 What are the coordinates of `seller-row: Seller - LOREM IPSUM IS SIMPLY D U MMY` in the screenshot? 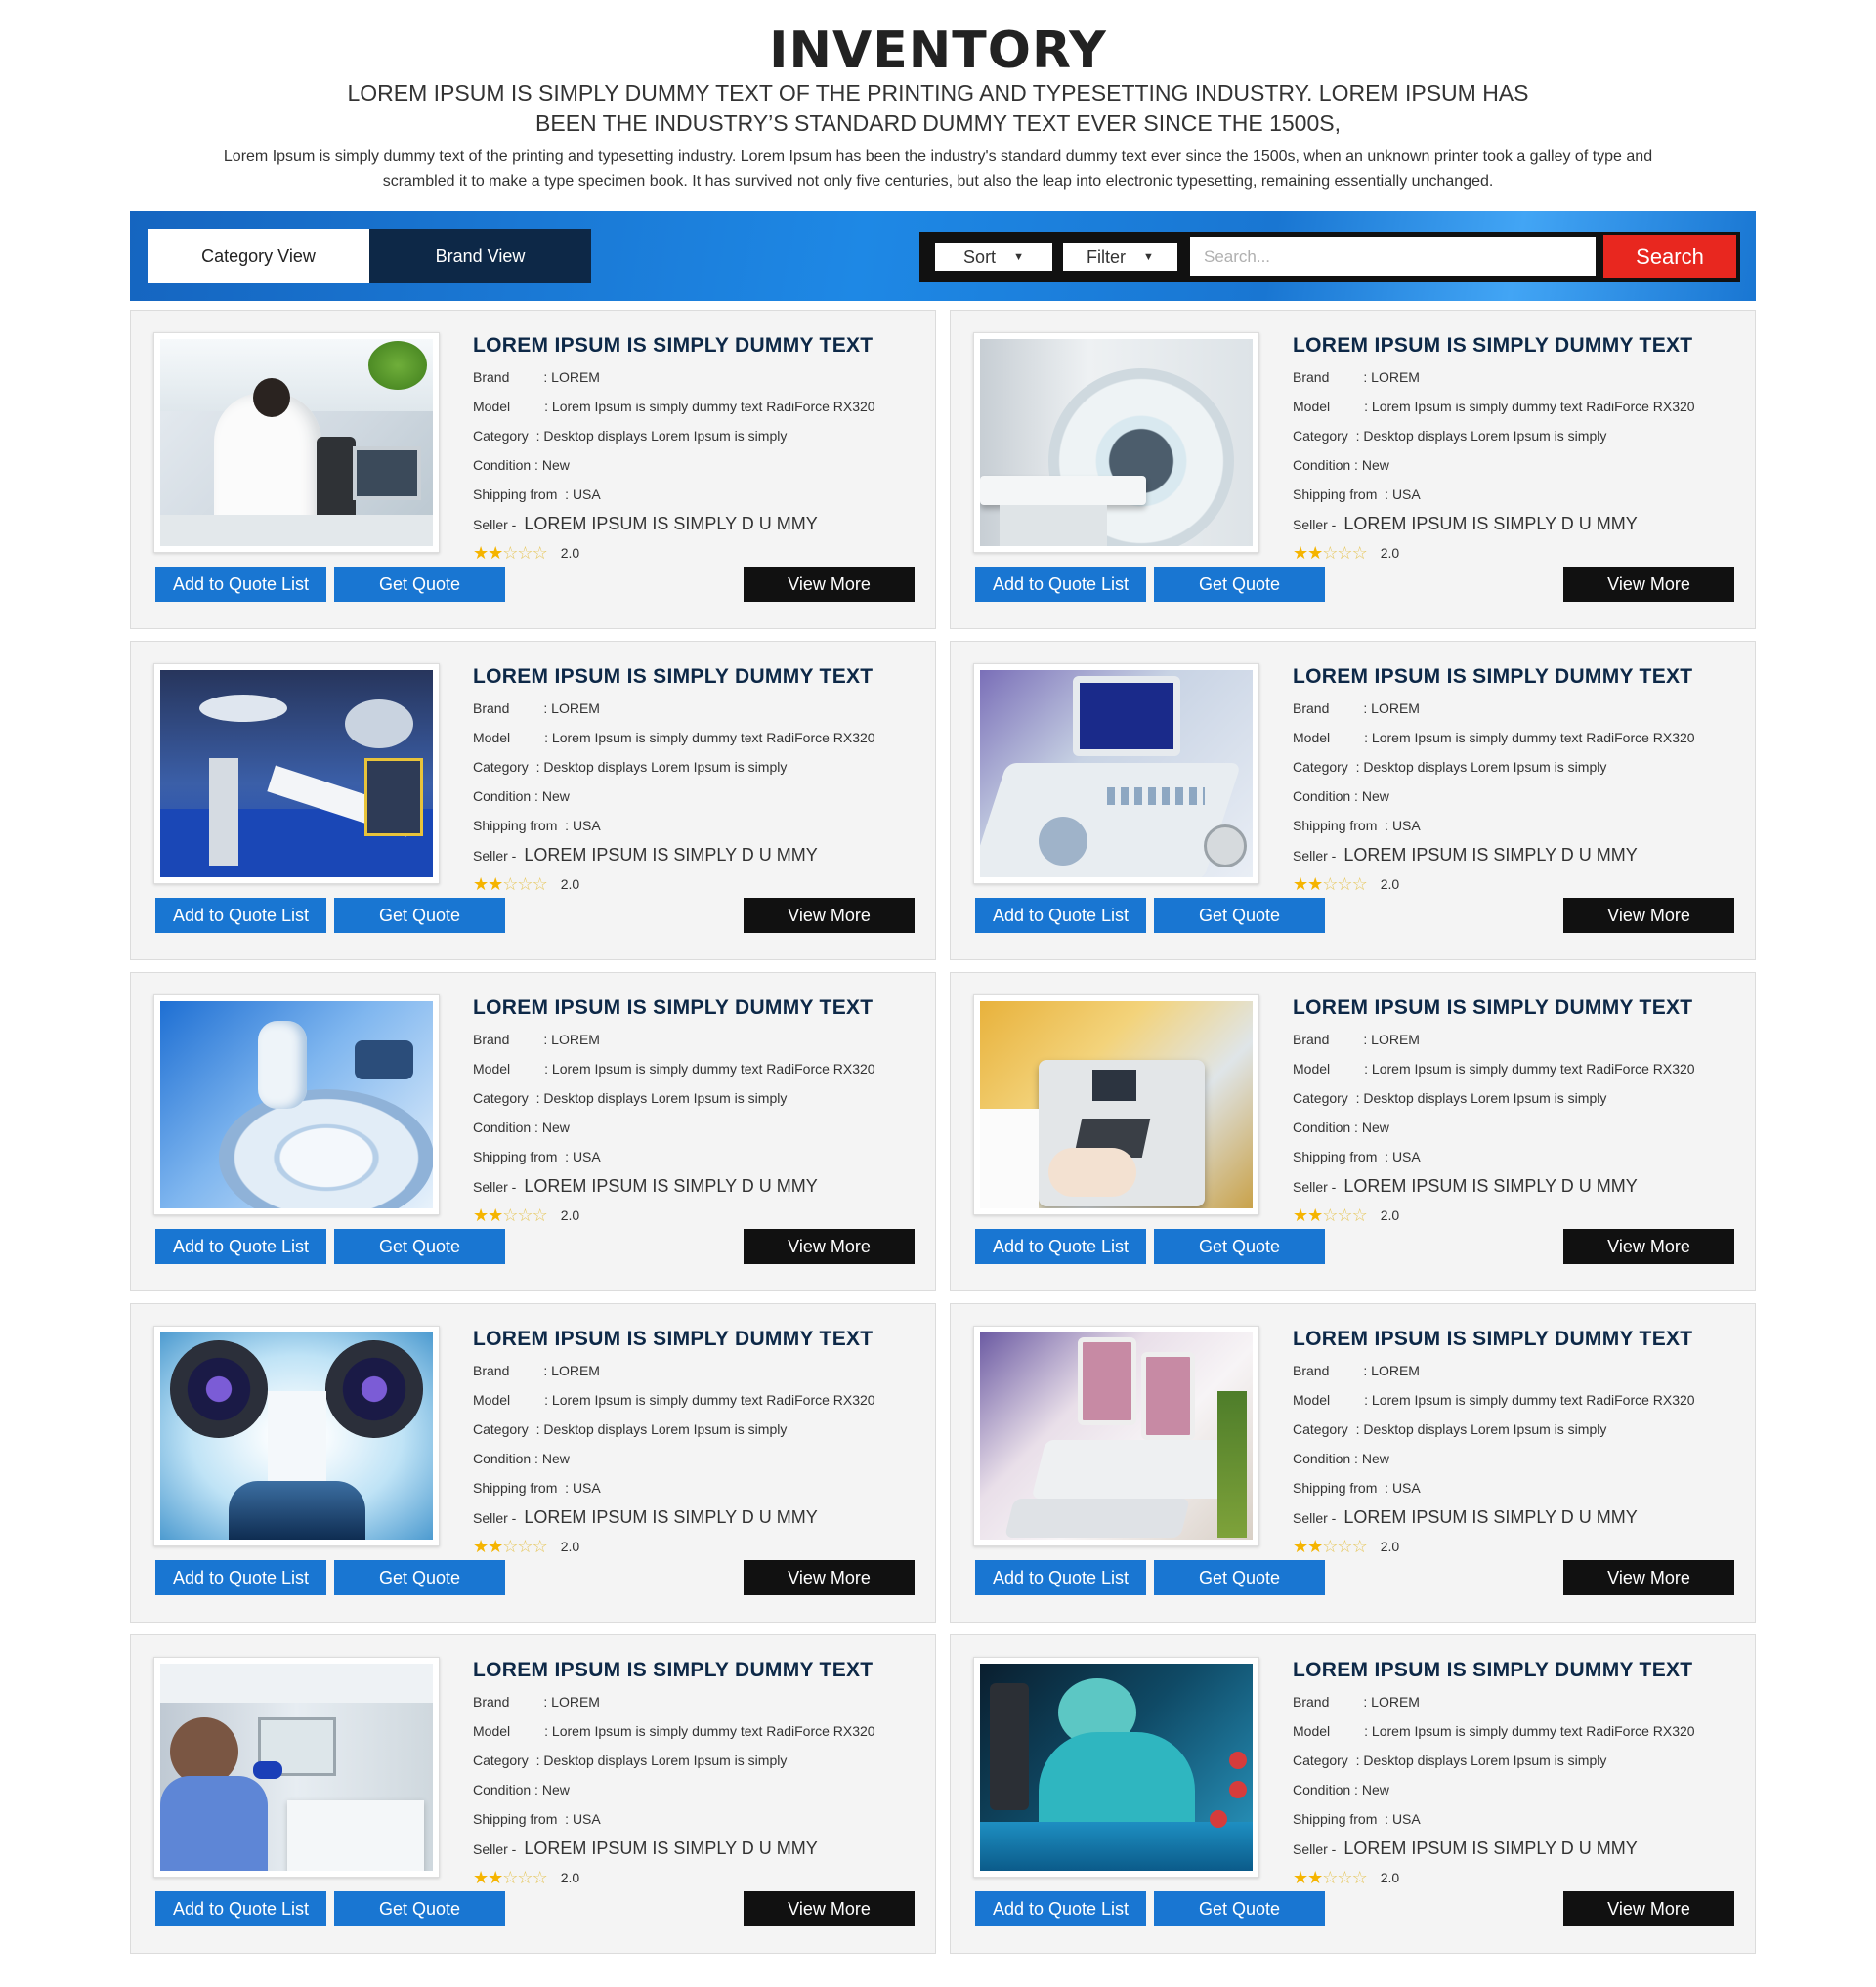 It's located at (697, 1190).